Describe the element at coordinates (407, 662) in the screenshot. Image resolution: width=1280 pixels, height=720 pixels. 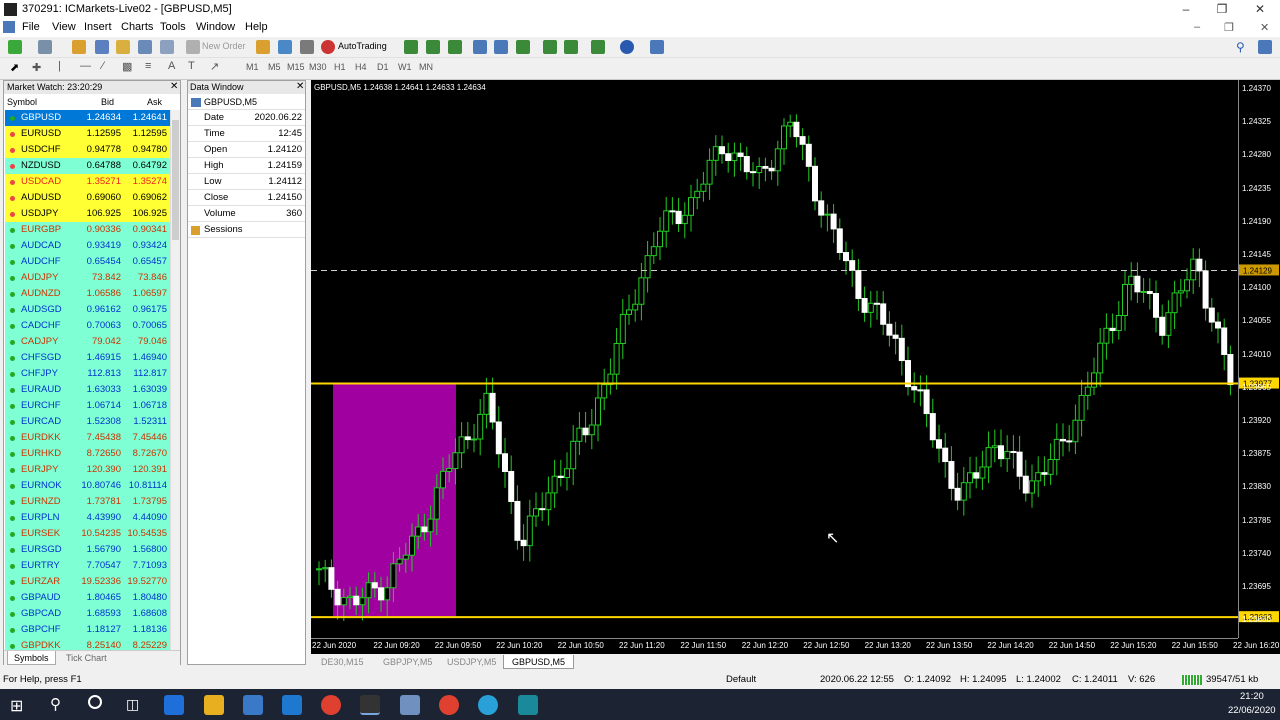
I see `tab-gbpjpy: GBPJPY,M5` at that location.